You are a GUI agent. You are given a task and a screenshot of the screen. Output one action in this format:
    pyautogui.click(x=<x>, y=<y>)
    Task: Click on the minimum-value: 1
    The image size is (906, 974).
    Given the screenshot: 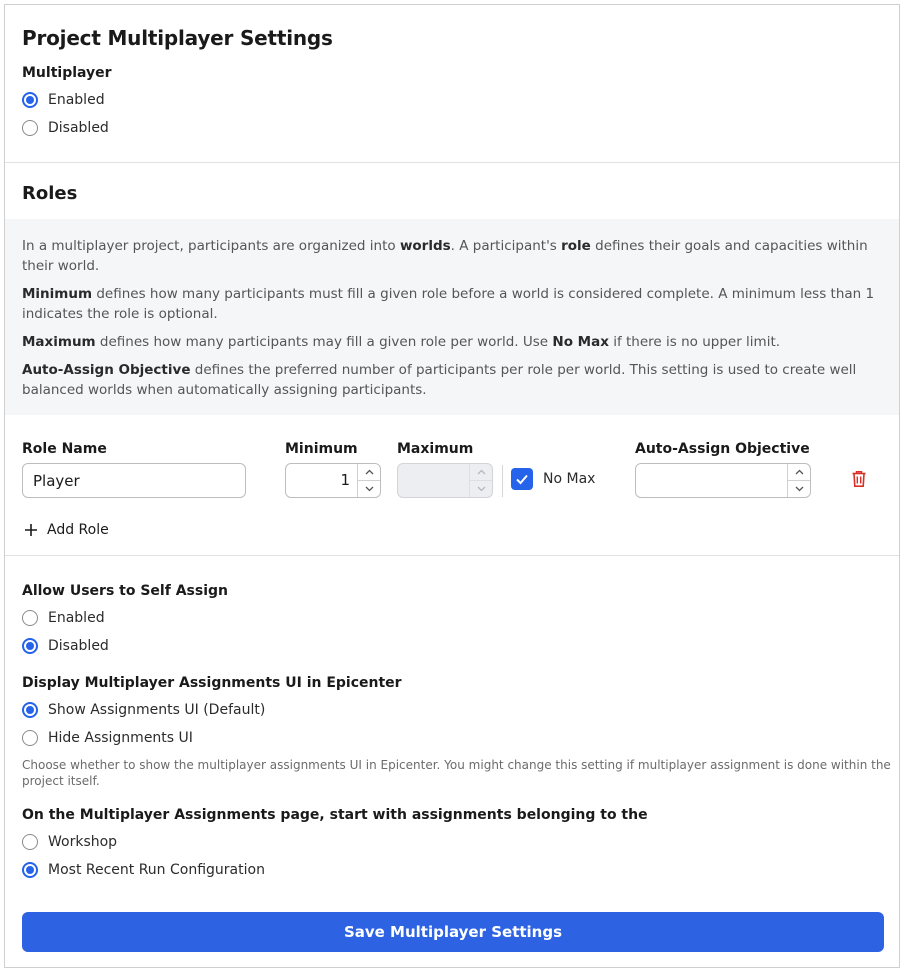 What is the action you would take?
    pyautogui.click(x=345, y=480)
    